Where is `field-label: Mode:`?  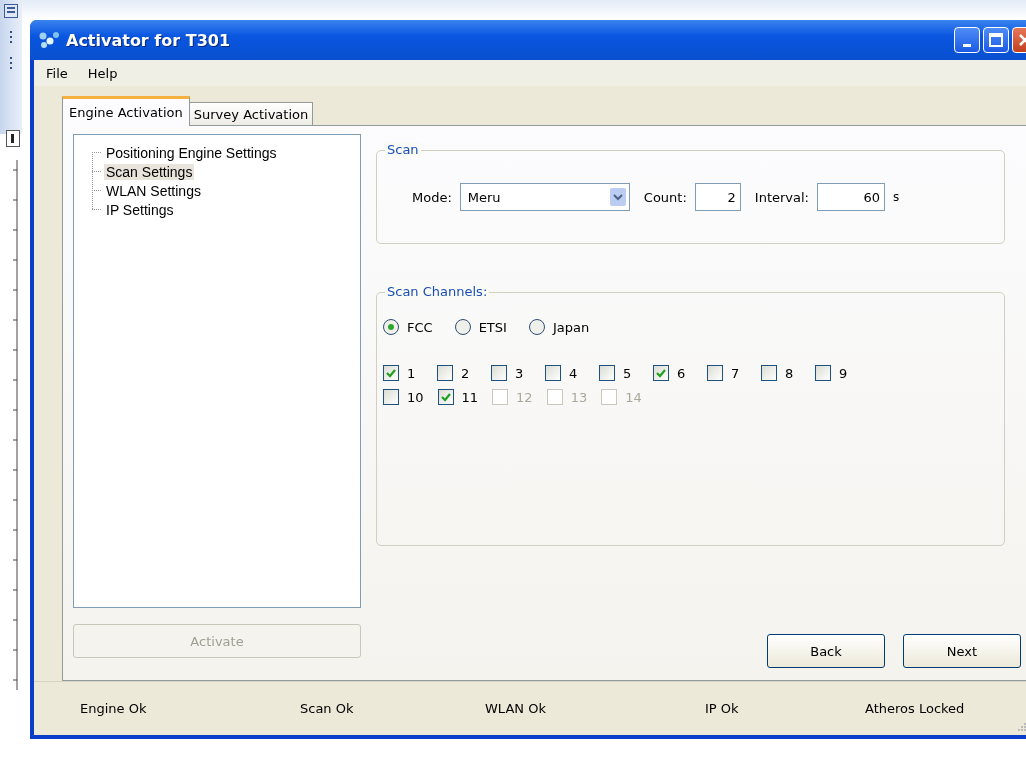 field-label: Mode: is located at coordinates (432, 197).